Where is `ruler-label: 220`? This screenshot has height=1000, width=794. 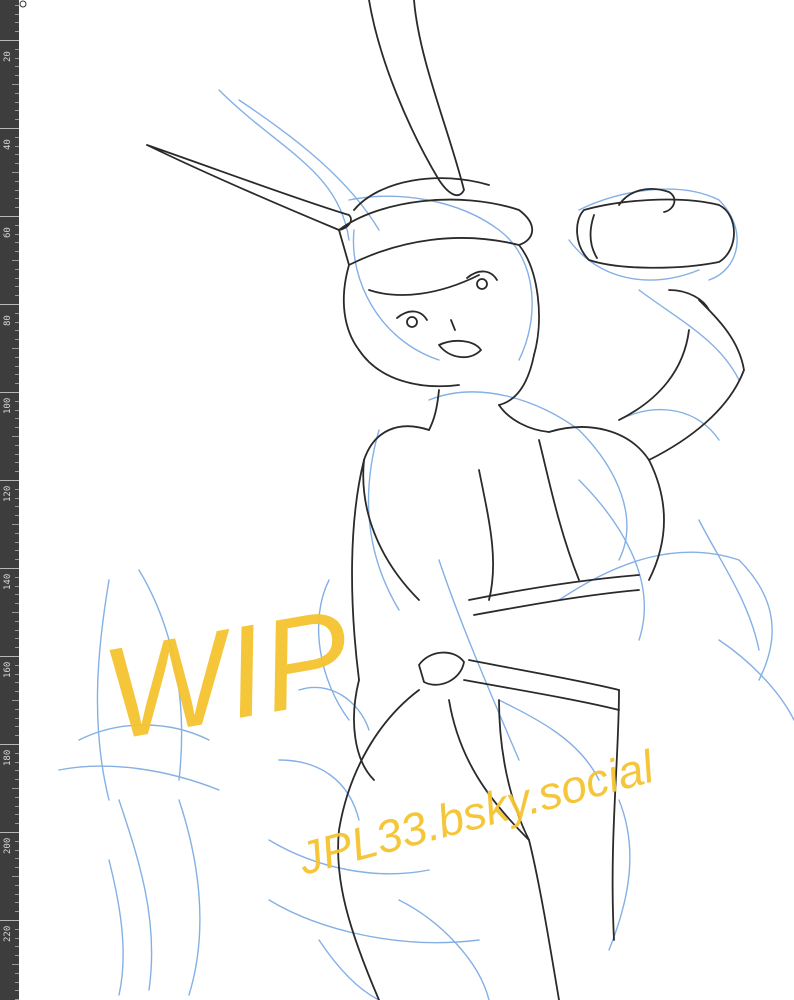 ruler-label: 220 is located at coordinates (8, 933).